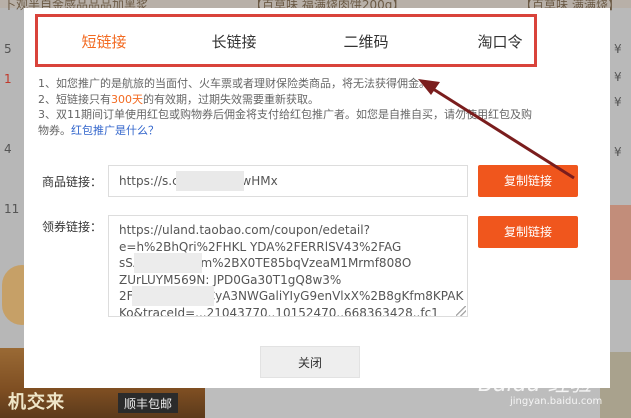 Image resolution: width=631 pixels, height=418 pixels. What do you see at coordinates (310, 362) in the screenshot?
I see `close-button: 关闭` at bounding box center [310, 362].